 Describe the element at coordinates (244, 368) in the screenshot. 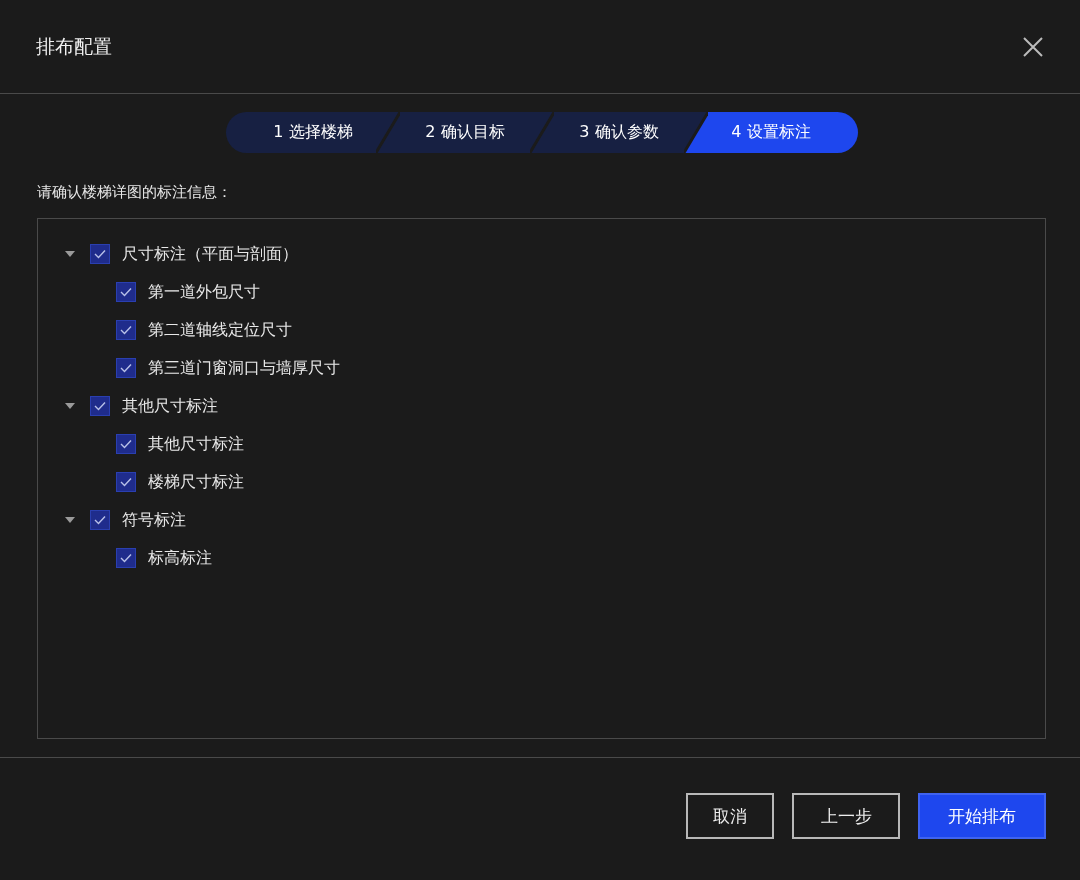

I see `tree-item-label: 第三道门窗洞口与墙厚尺寸` at that location.